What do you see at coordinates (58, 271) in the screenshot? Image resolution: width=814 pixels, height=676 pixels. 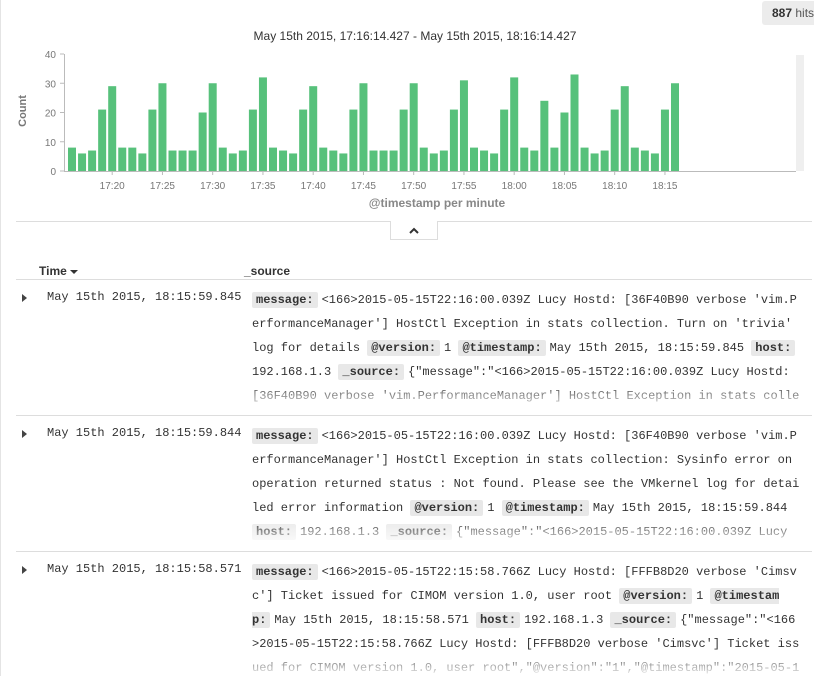 I see `column-header-time: Time` at bounding box center [58, 271].